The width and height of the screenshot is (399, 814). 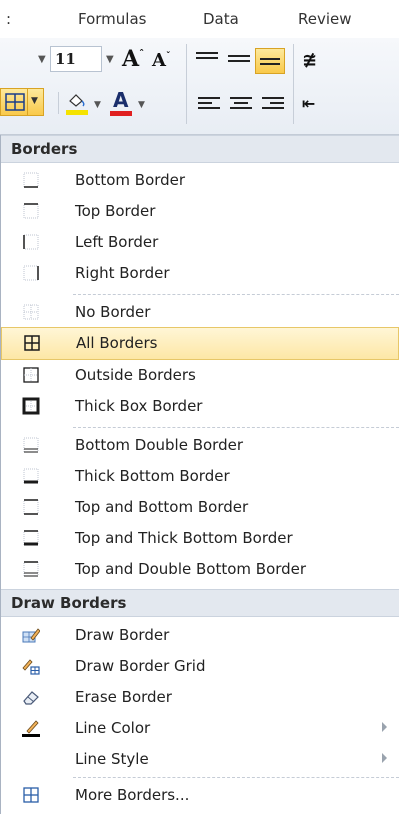 I want to click on font-color-dropdown-arrow: ▼, so click(x=141, y=105).